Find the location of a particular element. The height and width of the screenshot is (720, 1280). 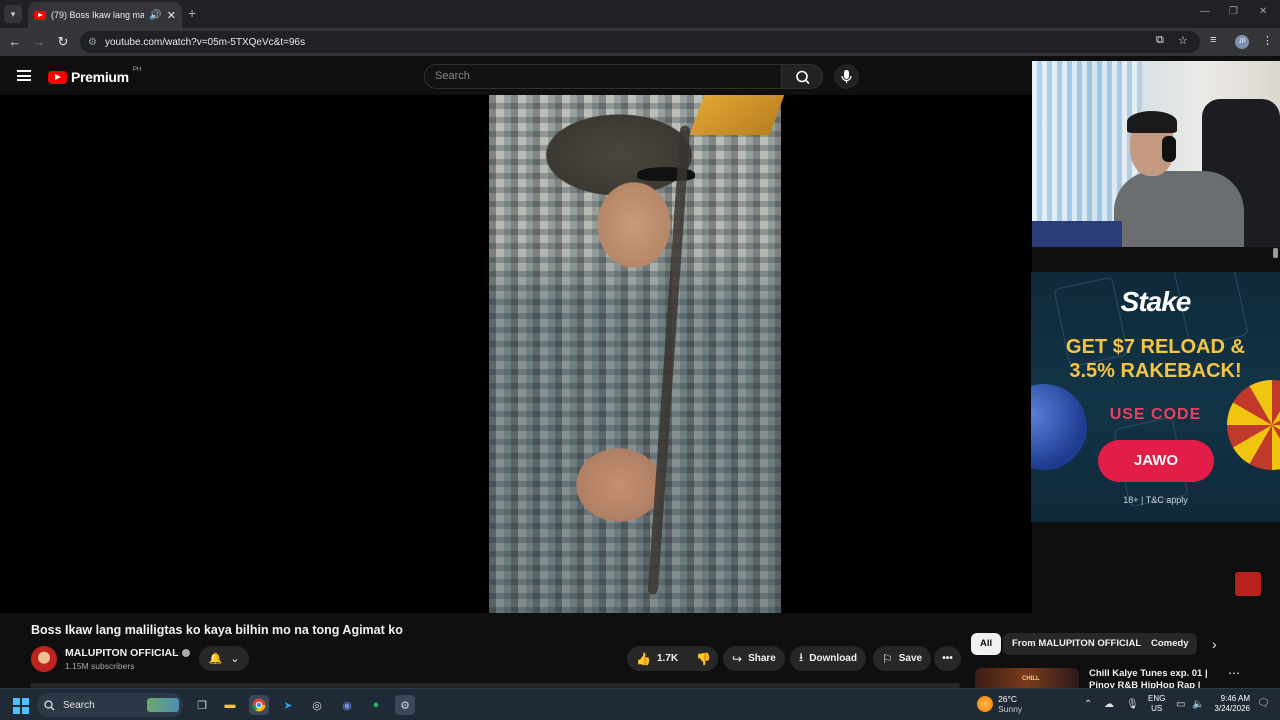

close-tab-icon: ✕ is located at coordinates (171, 15).